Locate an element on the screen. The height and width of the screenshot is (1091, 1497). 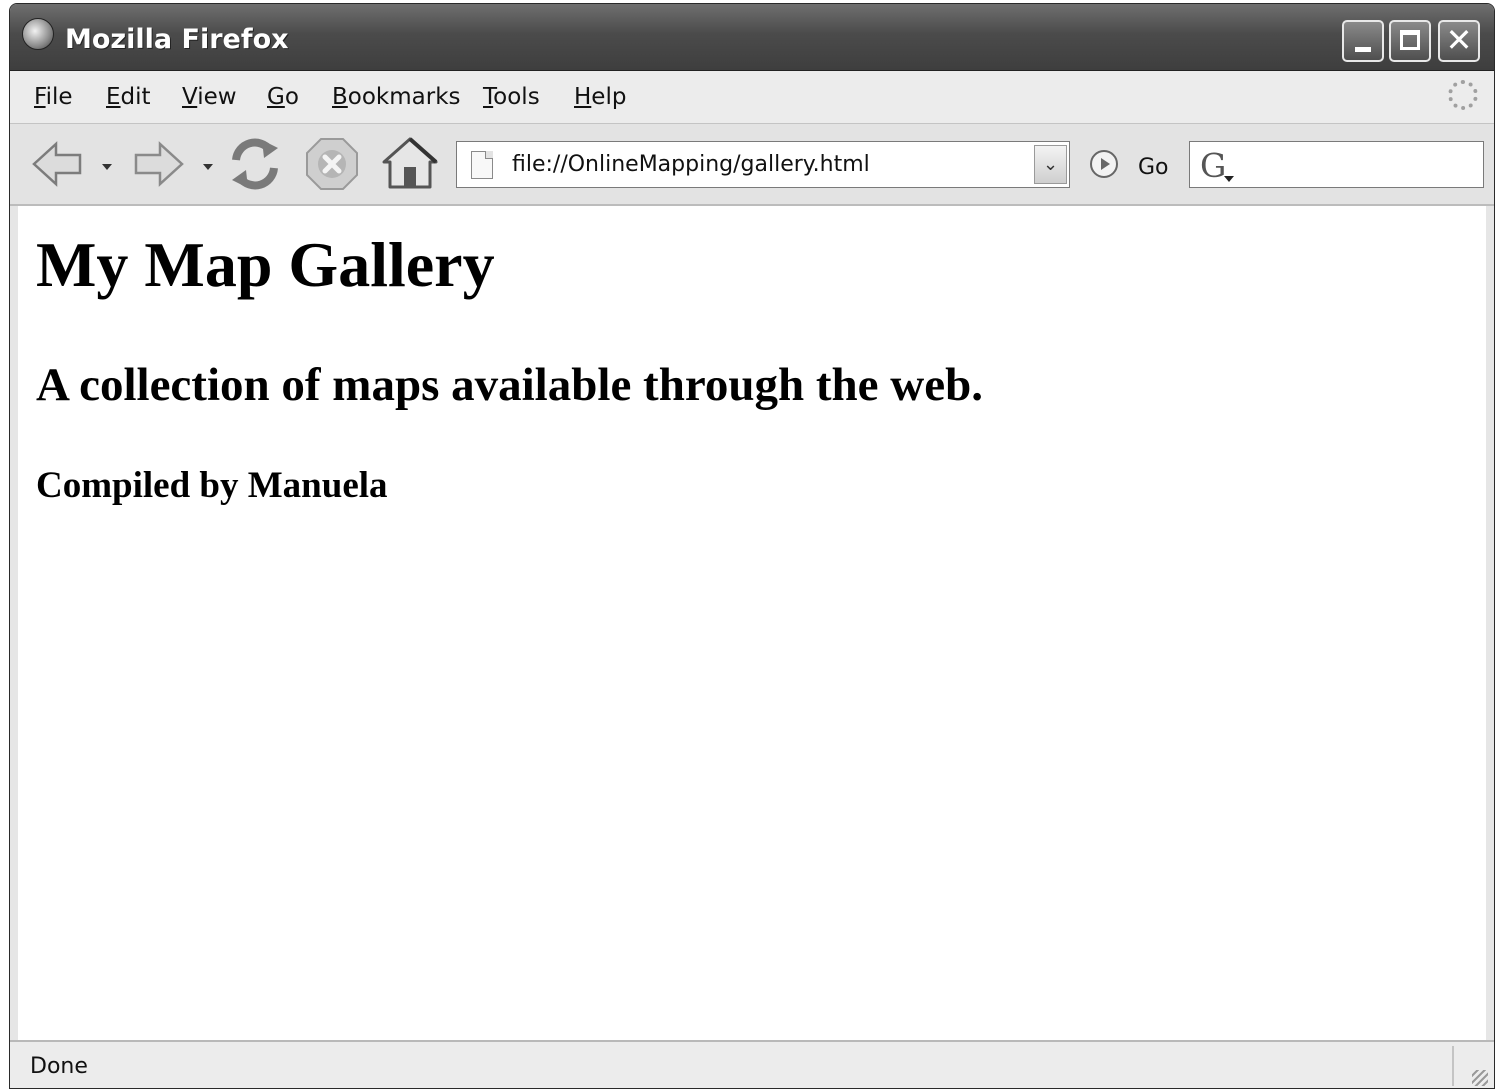
window-title: Mozilla Firefox is located at coordinates (177, 39).